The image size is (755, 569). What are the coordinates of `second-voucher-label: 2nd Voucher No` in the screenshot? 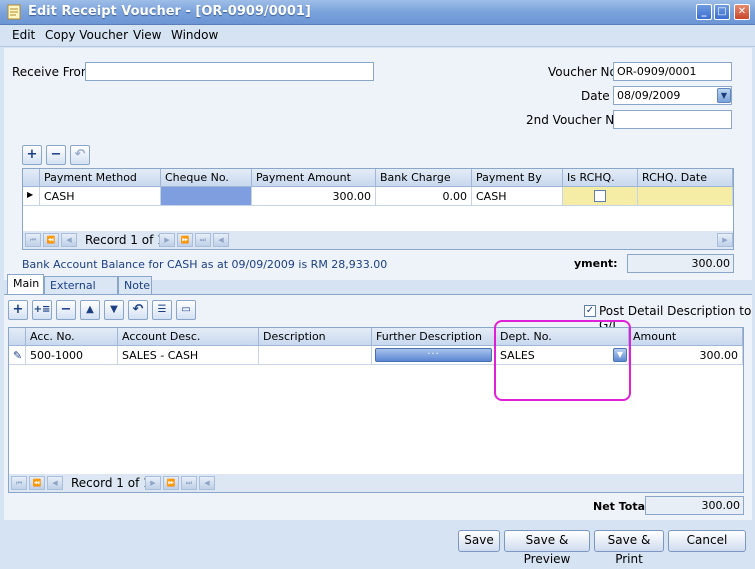 It's located at (574, 120).